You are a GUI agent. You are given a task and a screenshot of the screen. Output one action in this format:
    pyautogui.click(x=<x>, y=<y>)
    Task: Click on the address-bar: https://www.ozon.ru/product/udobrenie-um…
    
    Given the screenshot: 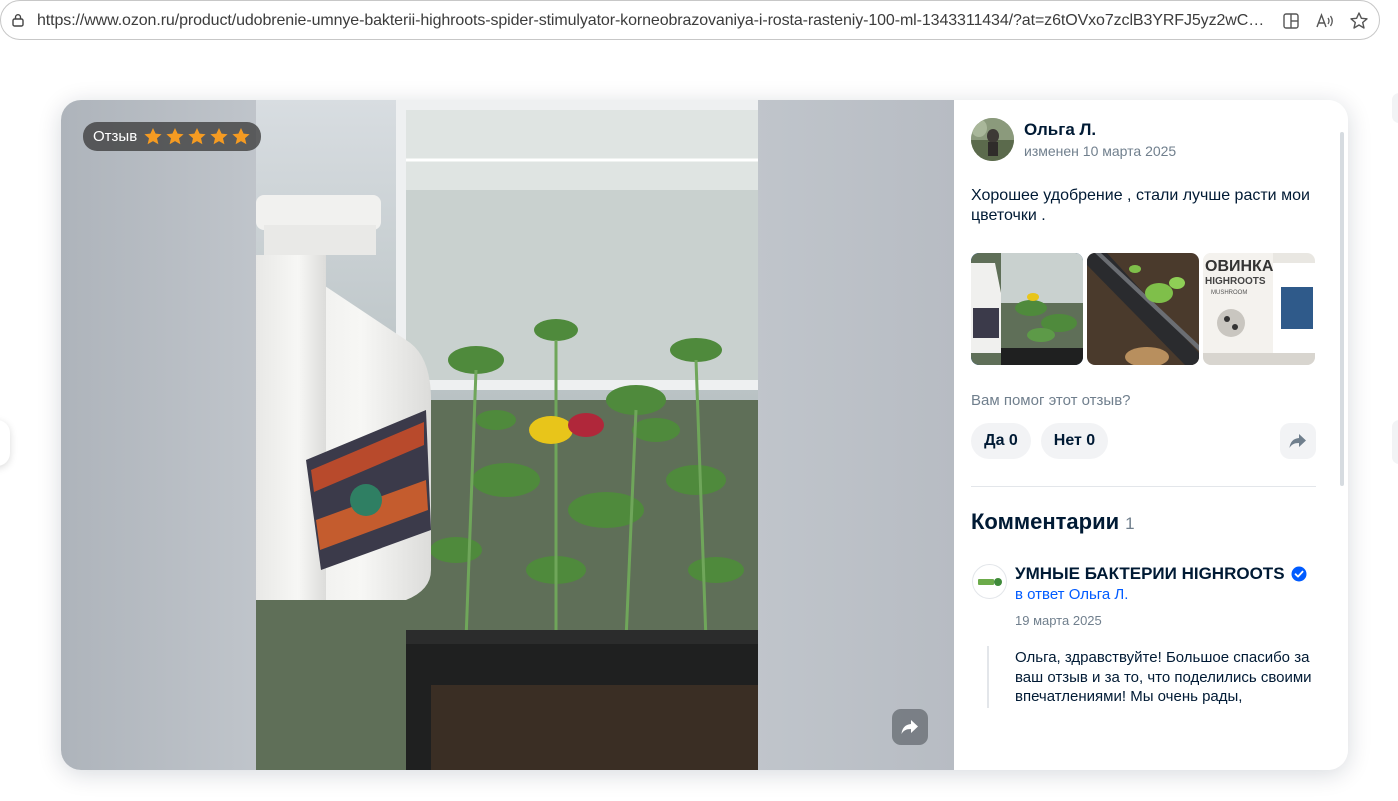 What is the action you would take?
    pyautogui.click(x=690, y=20)
    